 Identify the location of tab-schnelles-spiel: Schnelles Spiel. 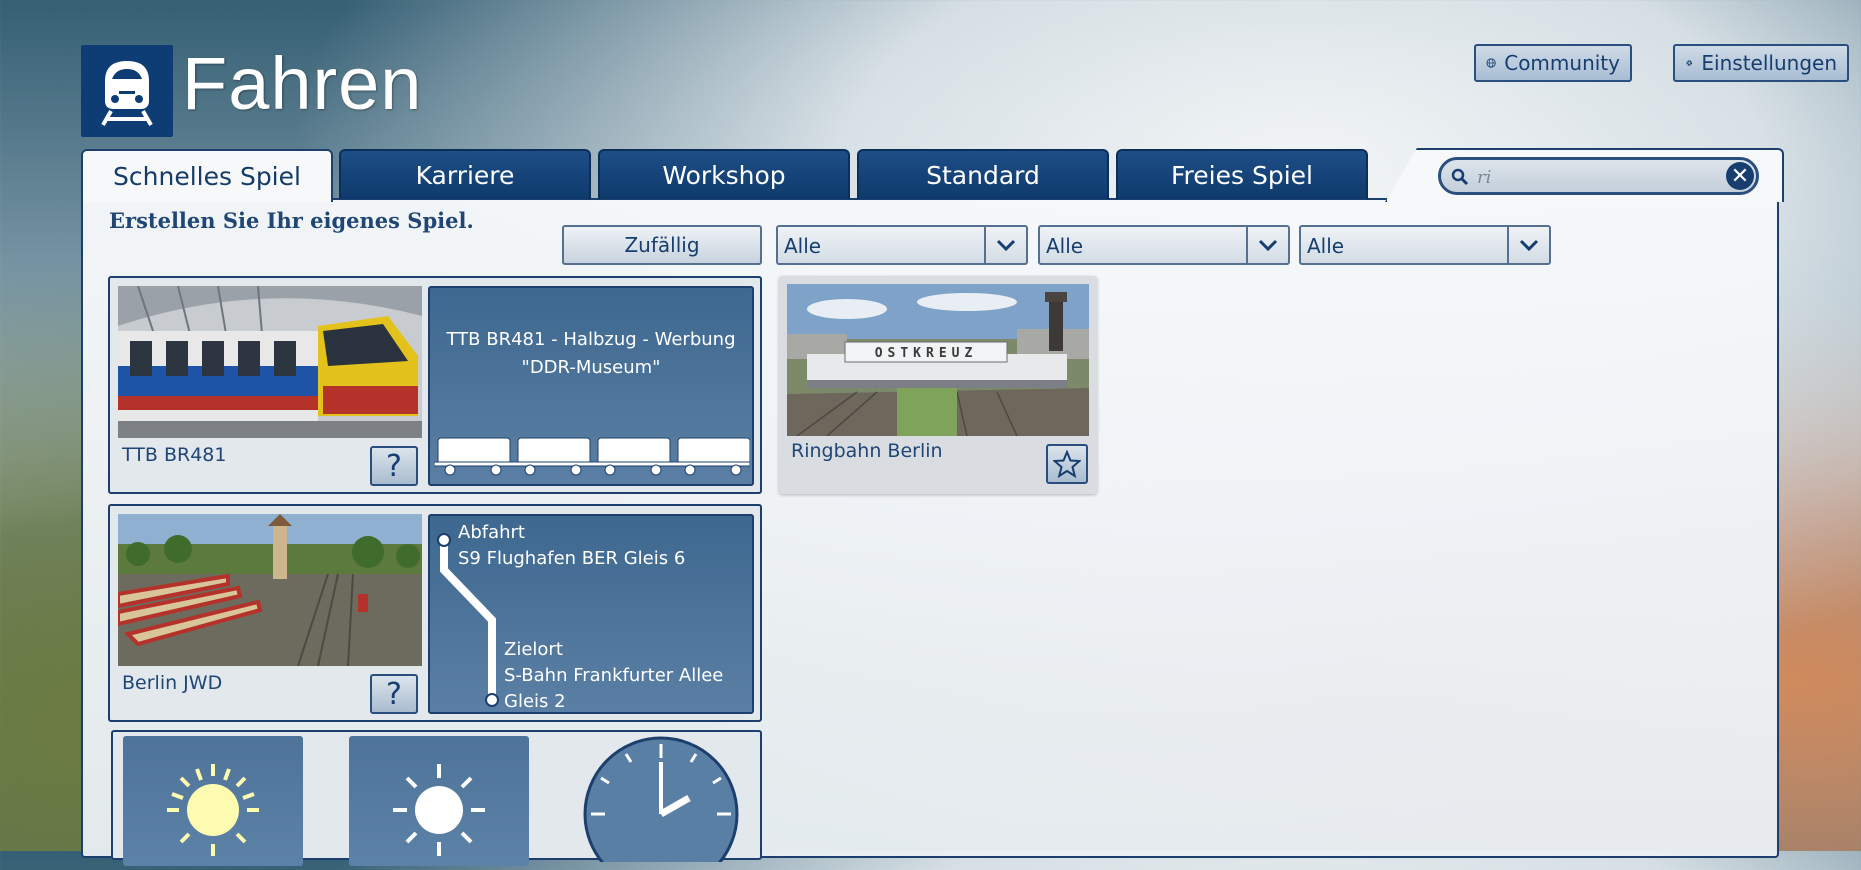
(207, 175).